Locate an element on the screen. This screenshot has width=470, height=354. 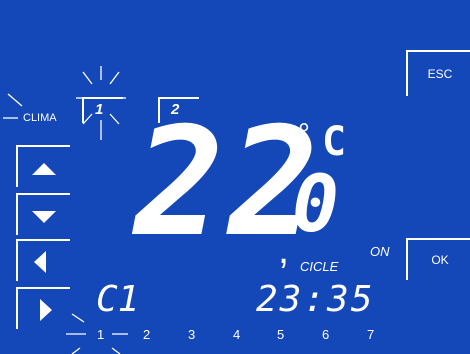
up-button is located at coordinates (43, 166).